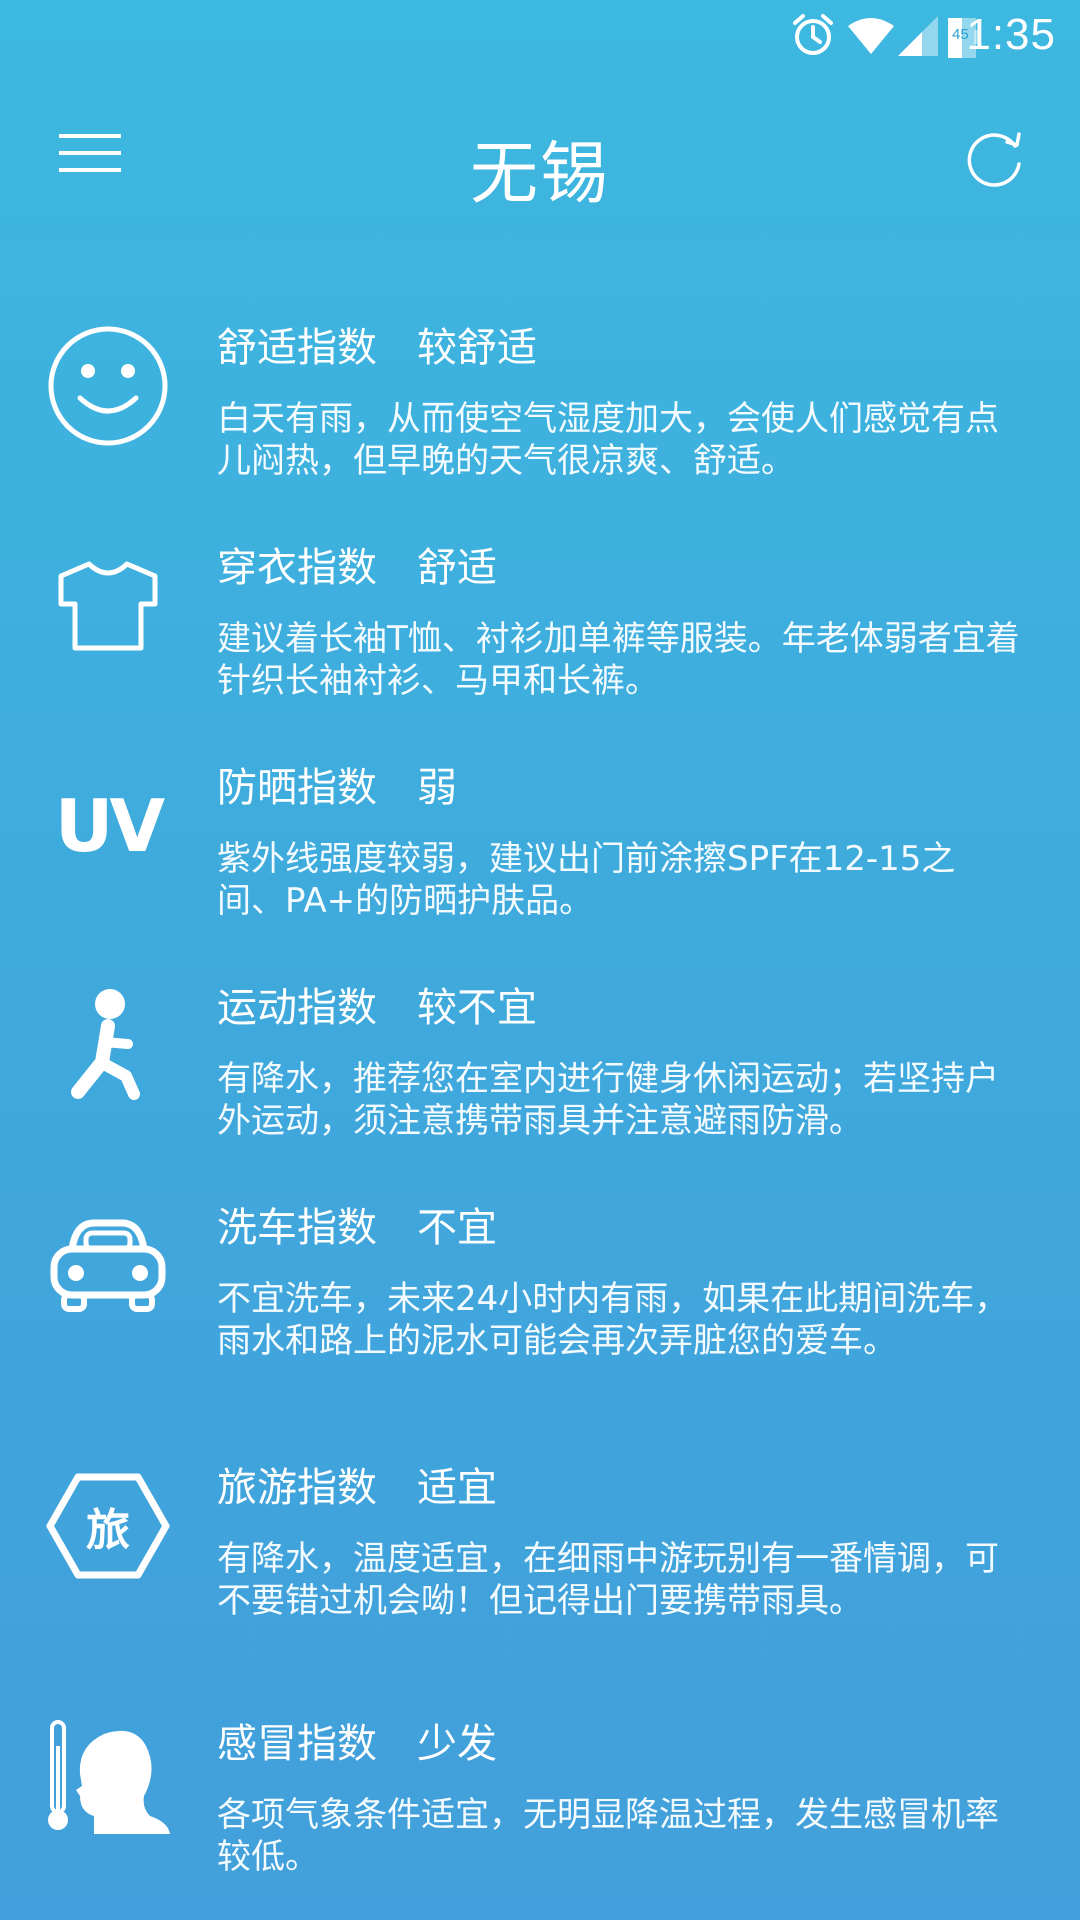  I want to click on index-name: 舒适指数, so click(297, 348).